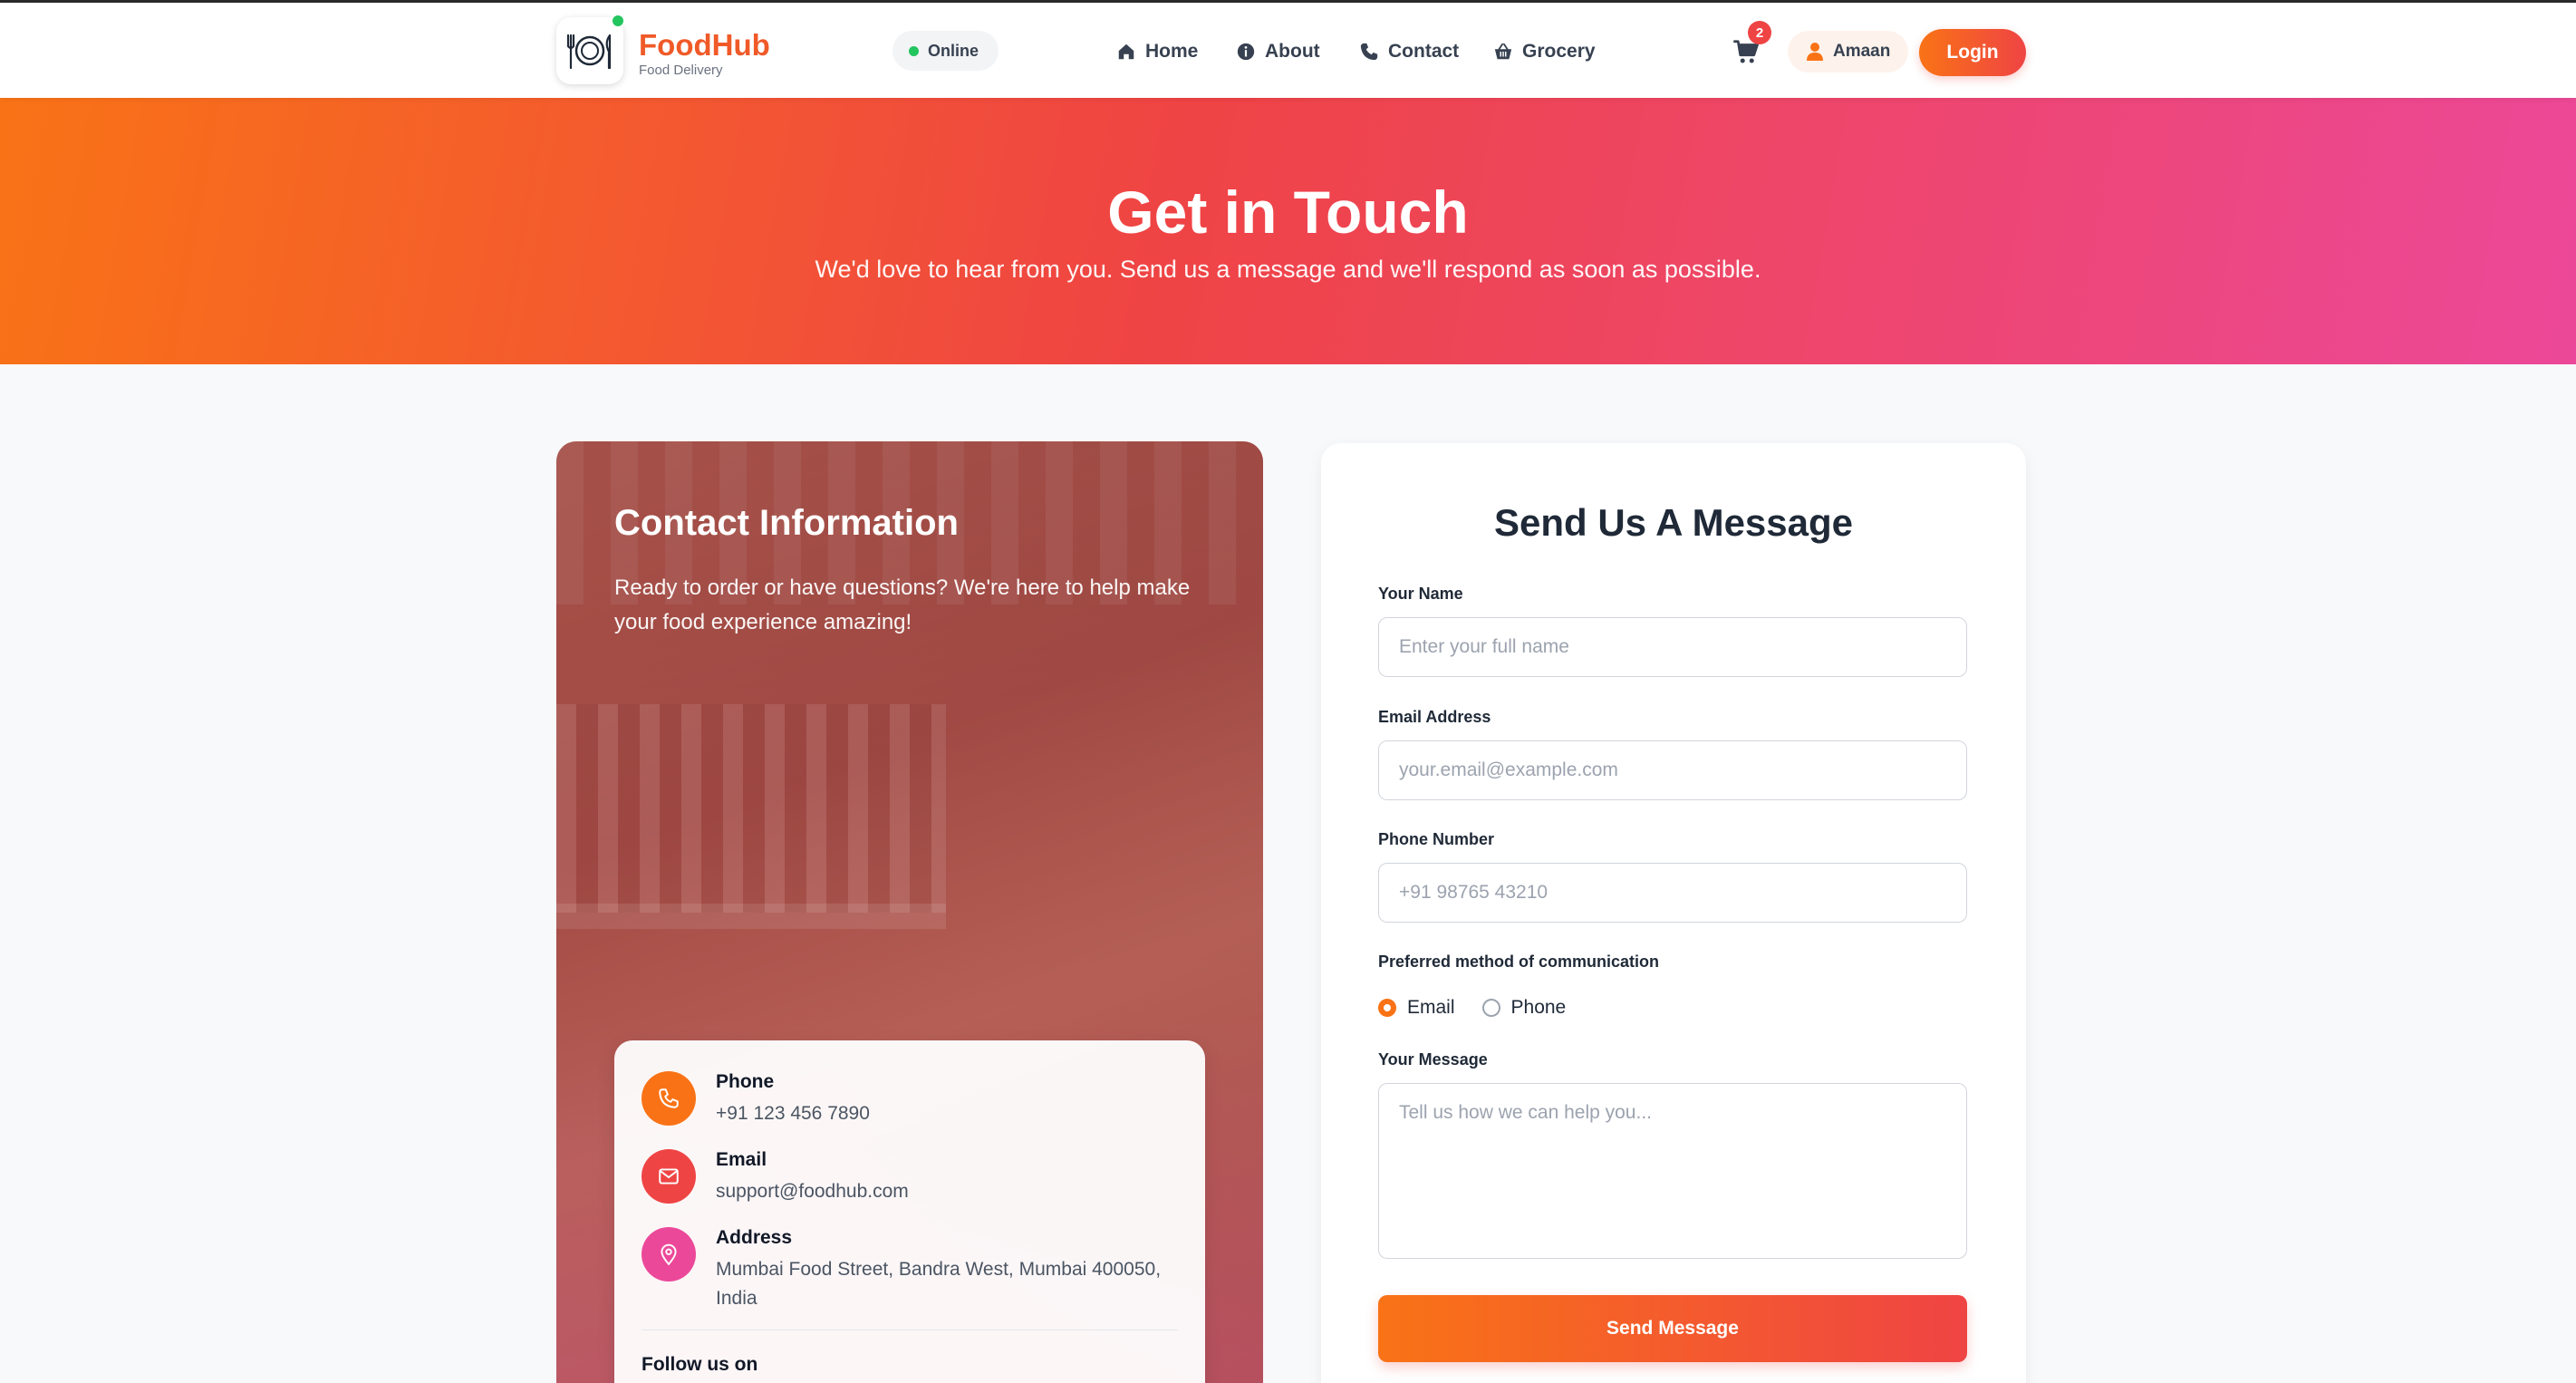 This screenshot has width=2576, height=1383. What do you see at coordinates (786, 523) in the screenshot?
I see `contact-info-title: Contact Information` at bounding box center [786, 523].